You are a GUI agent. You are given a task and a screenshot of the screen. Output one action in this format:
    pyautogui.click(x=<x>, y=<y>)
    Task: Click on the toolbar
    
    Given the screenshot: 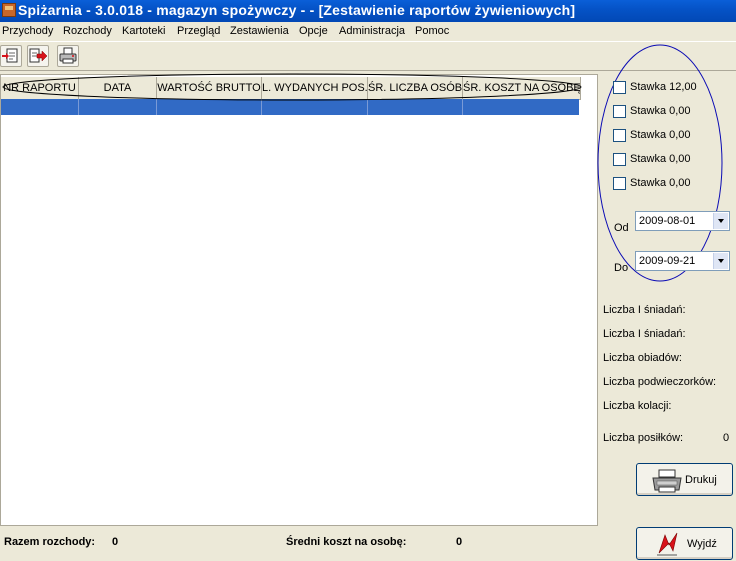 What is the action you would take?
    pyautogui.click(x=368, y=56)
    